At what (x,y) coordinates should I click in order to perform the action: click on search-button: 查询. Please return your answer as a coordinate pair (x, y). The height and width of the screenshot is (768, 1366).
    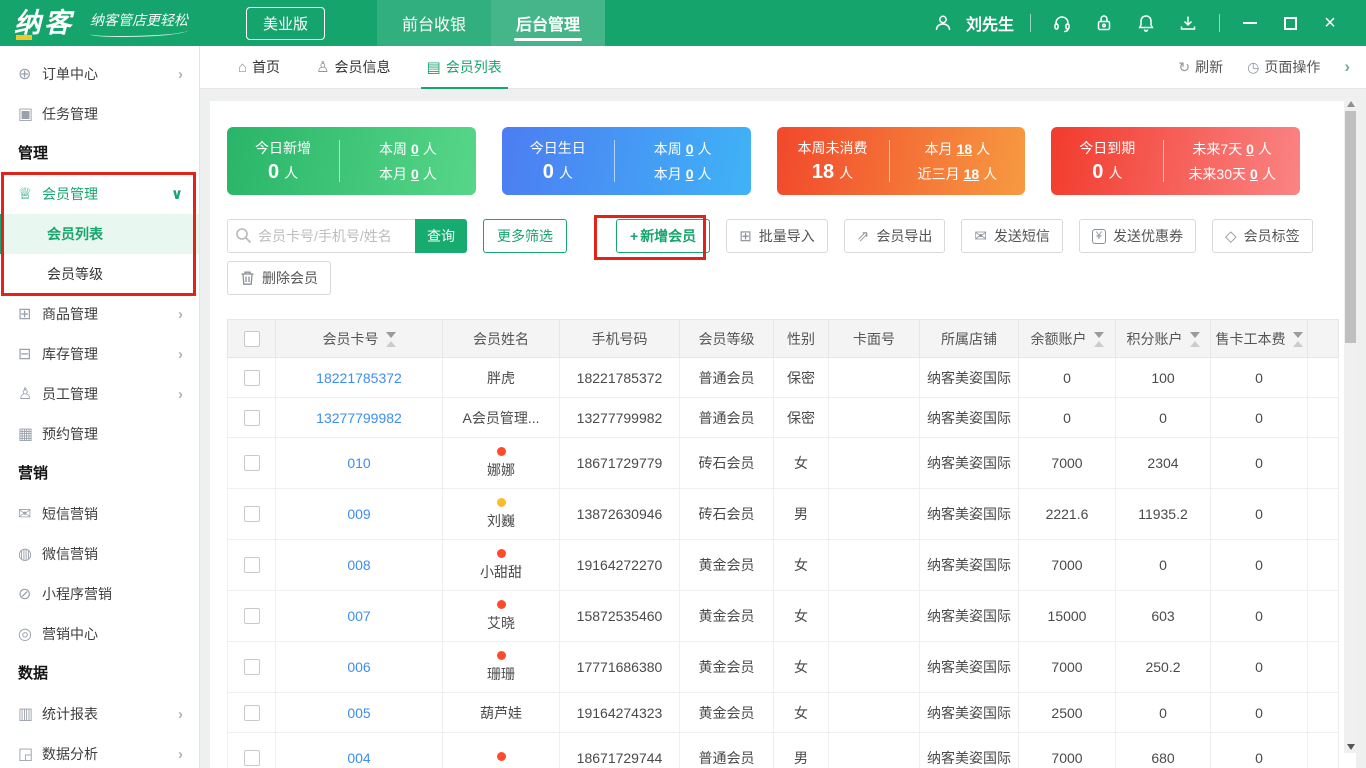
    Looking at the image, I should click on (441, 236).